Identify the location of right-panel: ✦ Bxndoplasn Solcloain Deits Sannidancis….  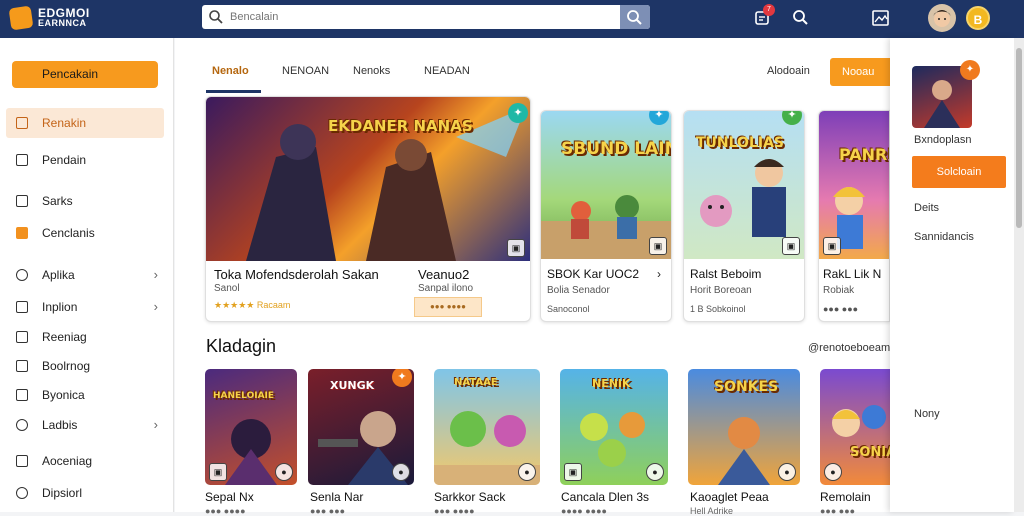
(952, 275).